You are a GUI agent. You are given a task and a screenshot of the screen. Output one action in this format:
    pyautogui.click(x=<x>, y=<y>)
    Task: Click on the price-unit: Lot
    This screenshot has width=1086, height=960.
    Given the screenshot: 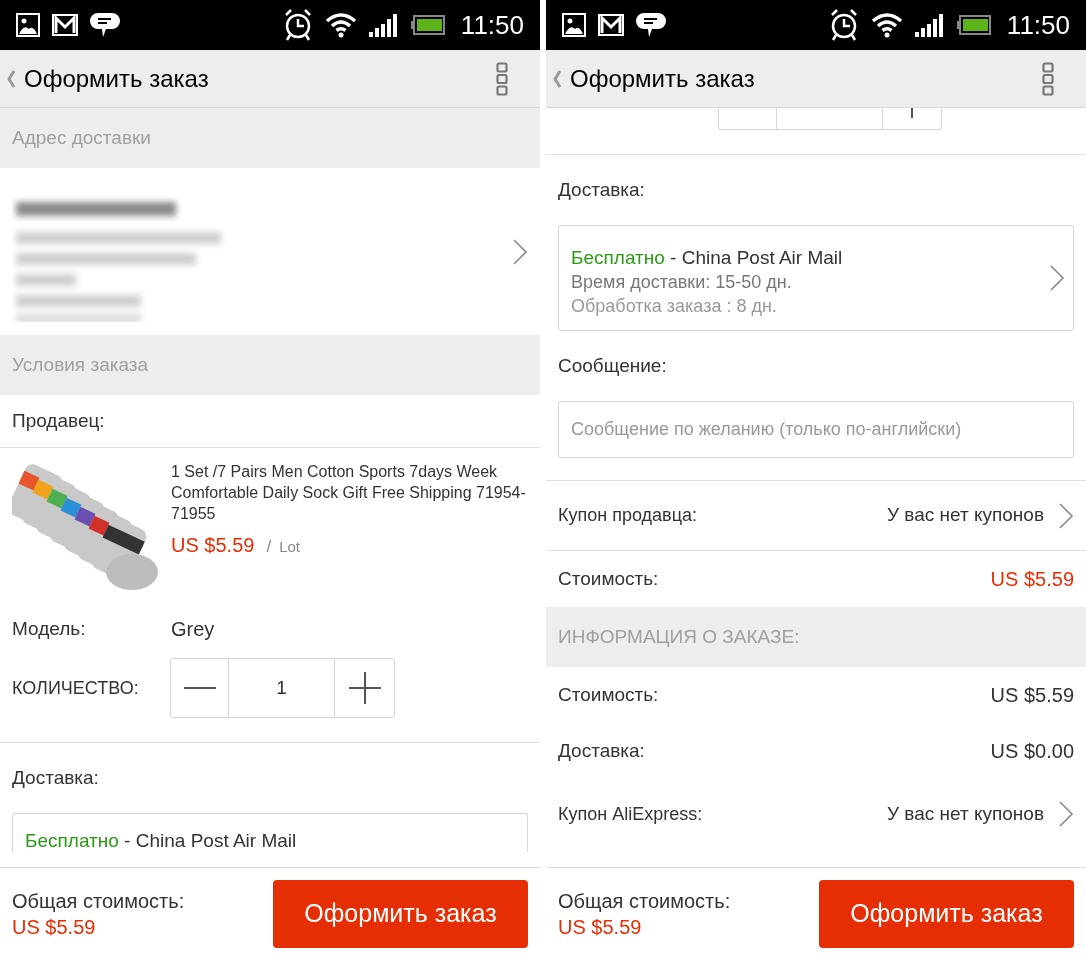 What is the action you would take?
    pyautogui.click(x=289, y=547)
    